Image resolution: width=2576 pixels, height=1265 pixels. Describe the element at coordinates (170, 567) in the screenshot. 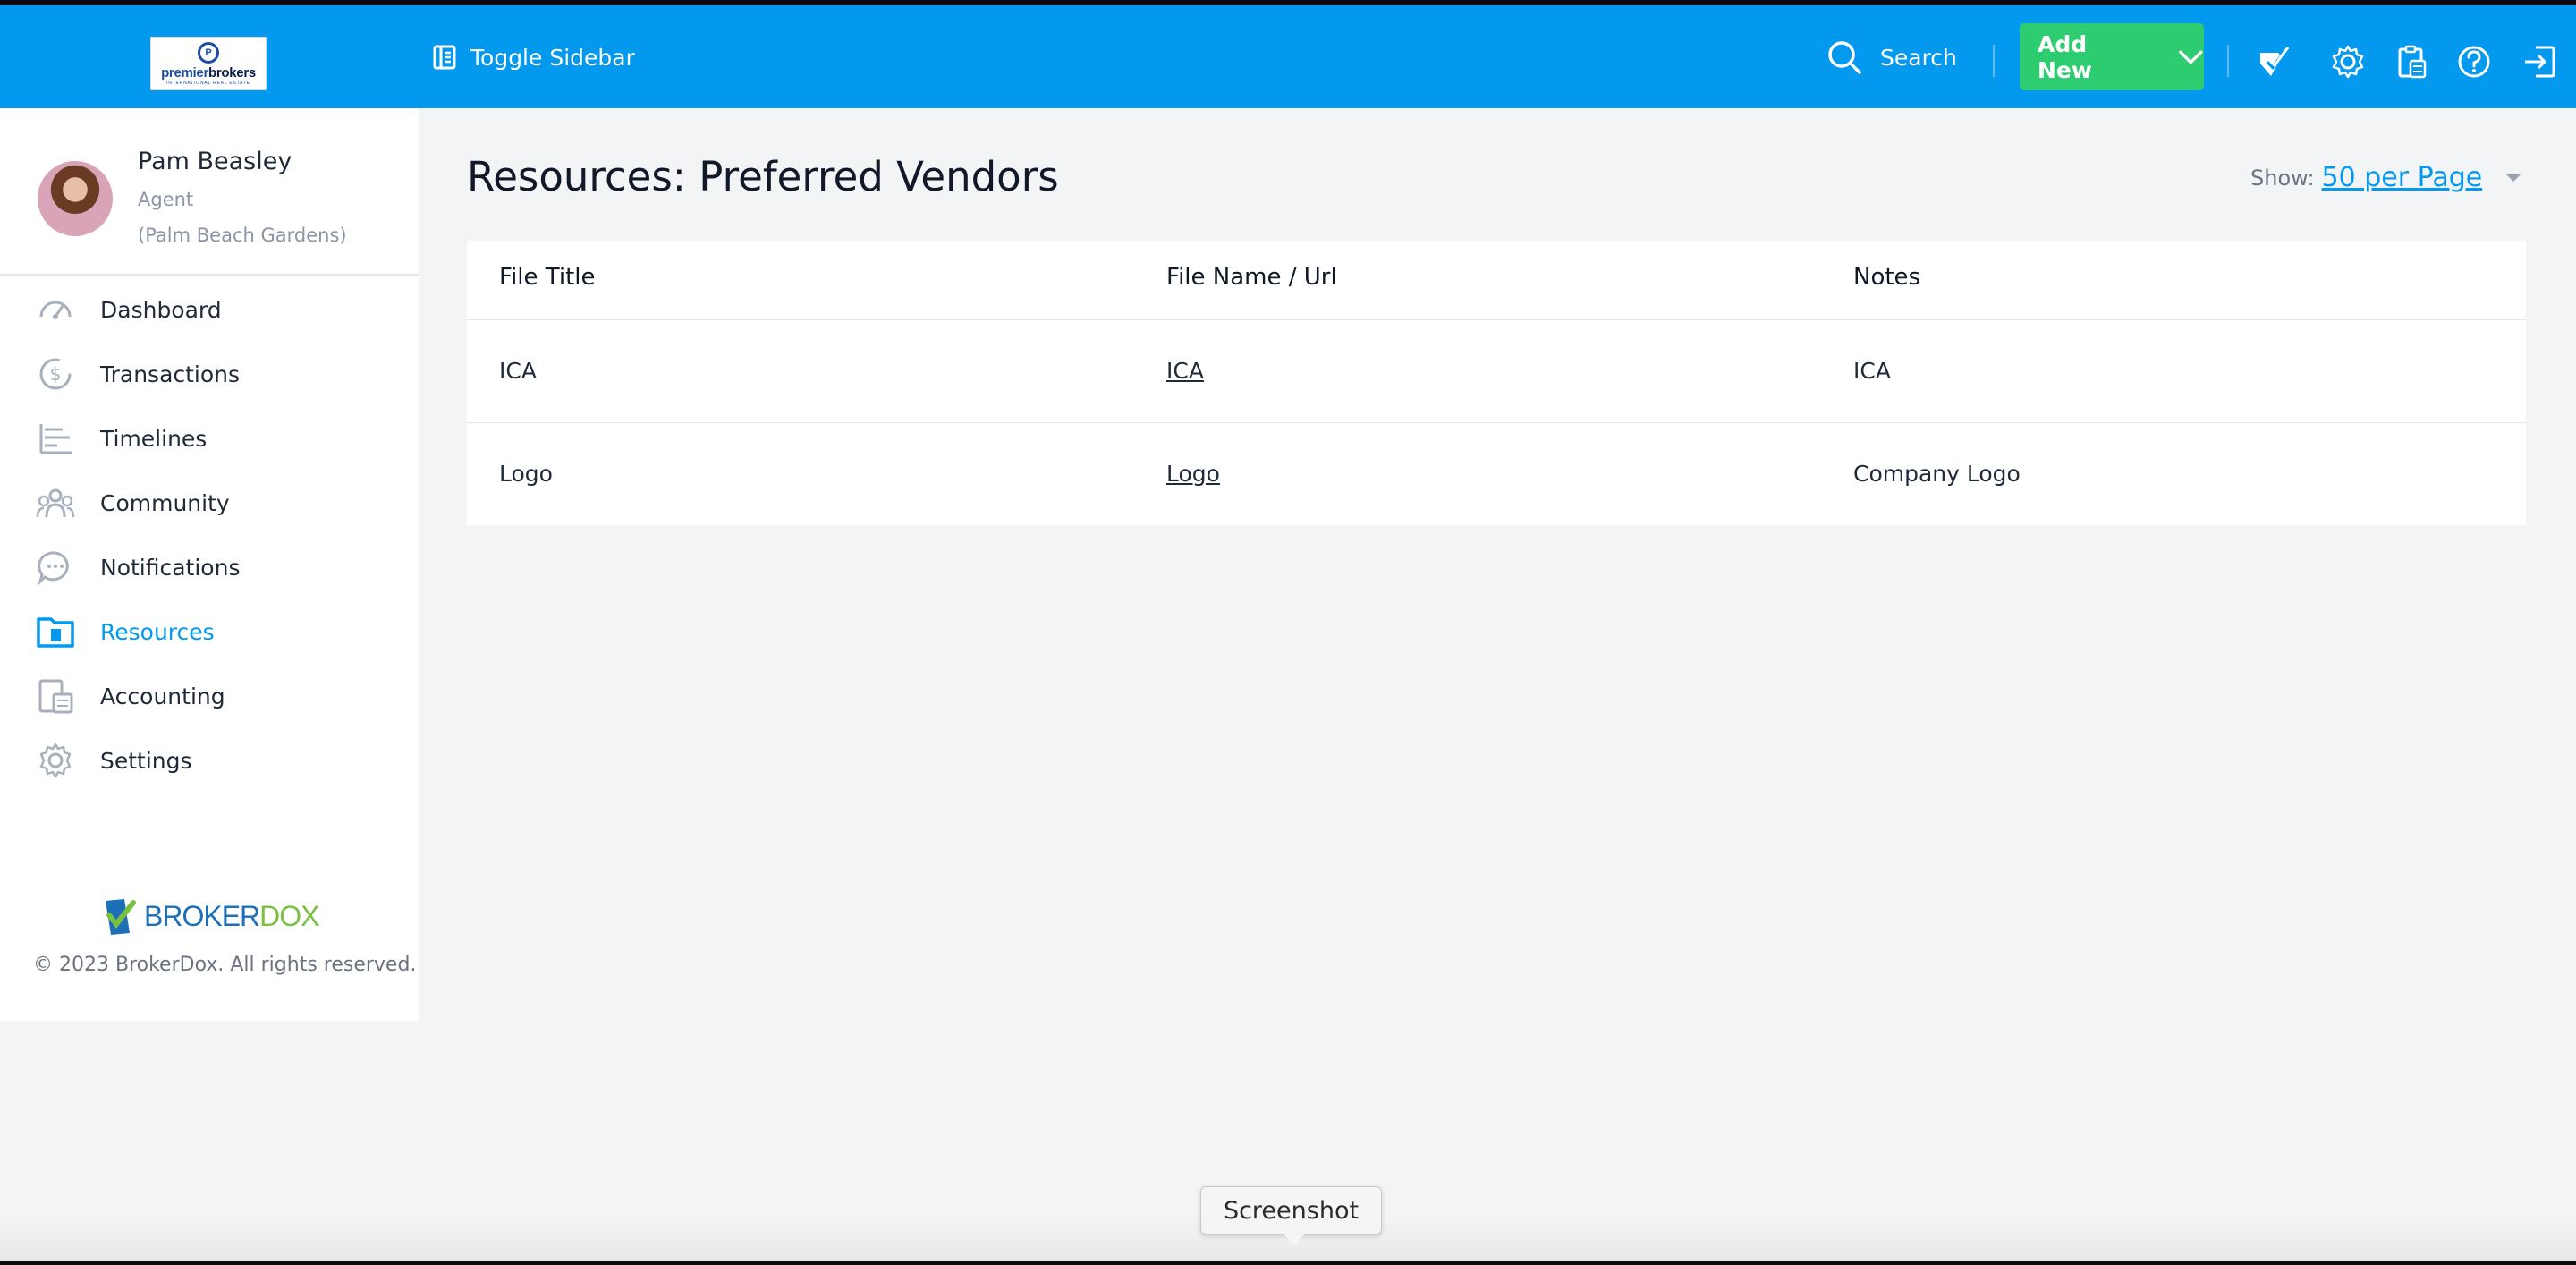

I see `sidebar-item-label: Notifications` at that location.